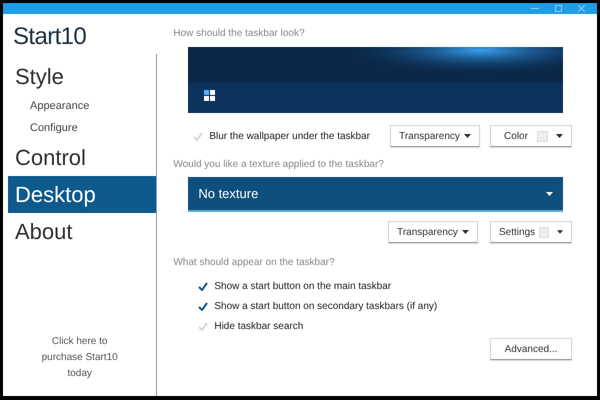  I want to click on checkbox-option: Show a start button on secondary taskbars (if any), so click(385, 306).